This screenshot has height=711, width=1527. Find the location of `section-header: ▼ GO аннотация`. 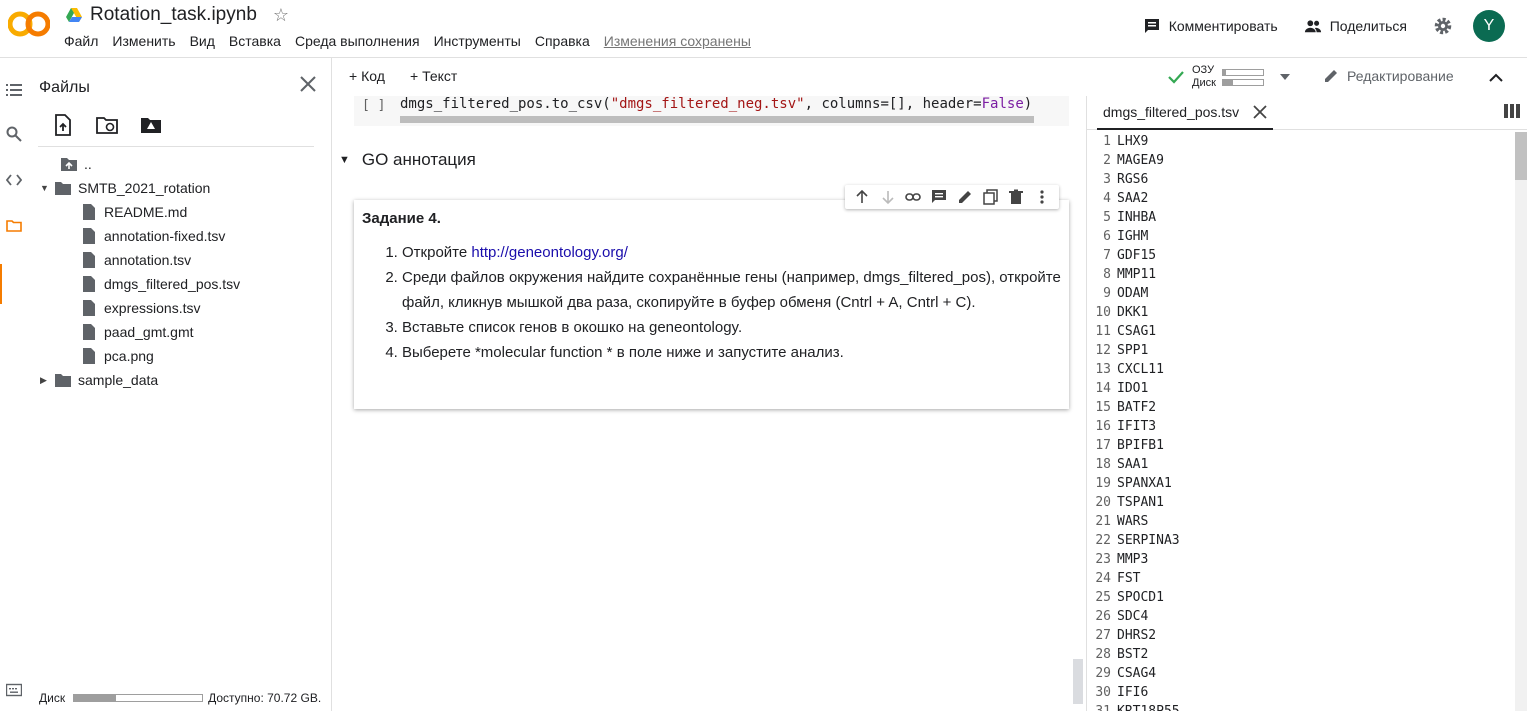

section-header: ▼ GO аннотация is located at coordinates (407, 160).